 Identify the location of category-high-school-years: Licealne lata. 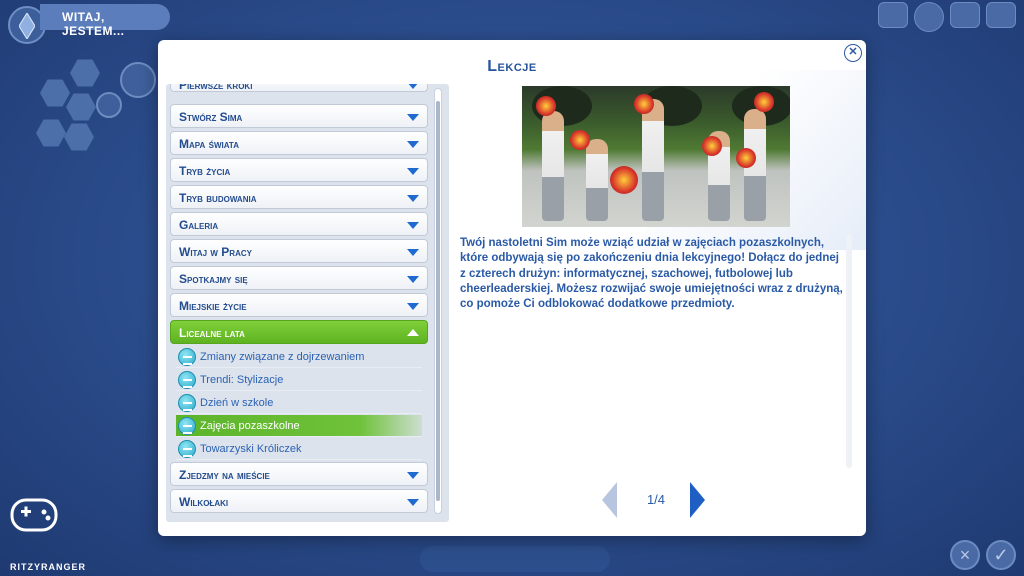
(299, 332).